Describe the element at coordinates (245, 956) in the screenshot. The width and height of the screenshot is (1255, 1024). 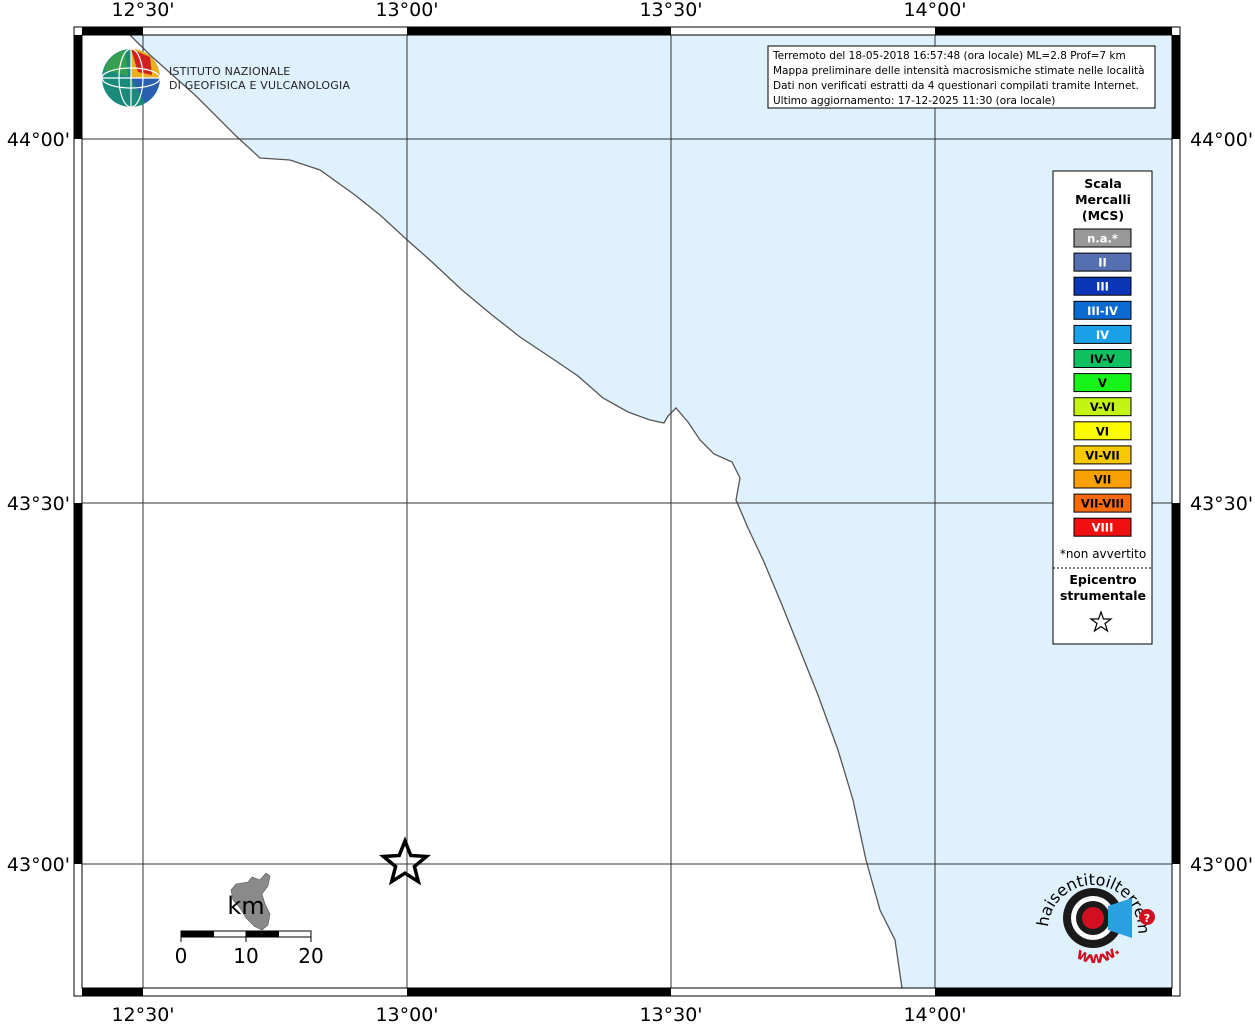
I see `scale-label: 10` at that location.